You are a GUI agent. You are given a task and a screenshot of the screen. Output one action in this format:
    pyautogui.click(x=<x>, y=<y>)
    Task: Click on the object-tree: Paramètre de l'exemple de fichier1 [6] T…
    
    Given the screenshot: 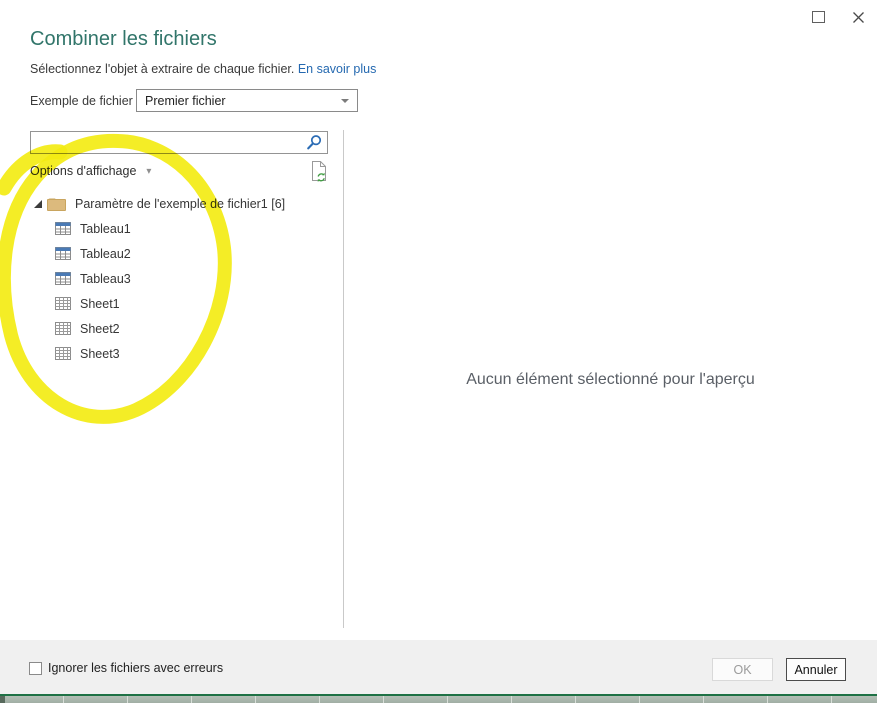 What is the action you would take?
    pyautogui.click(x=182, y=278)
    